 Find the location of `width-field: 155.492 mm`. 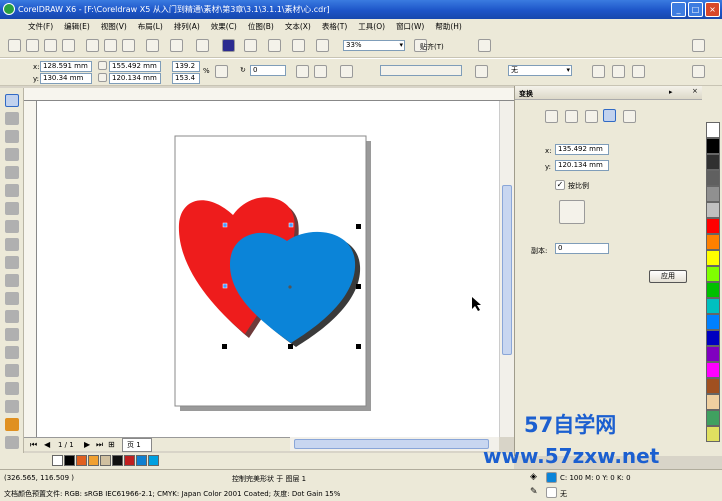

width-field: 155.492 mm is located at coordinates (135, 66).